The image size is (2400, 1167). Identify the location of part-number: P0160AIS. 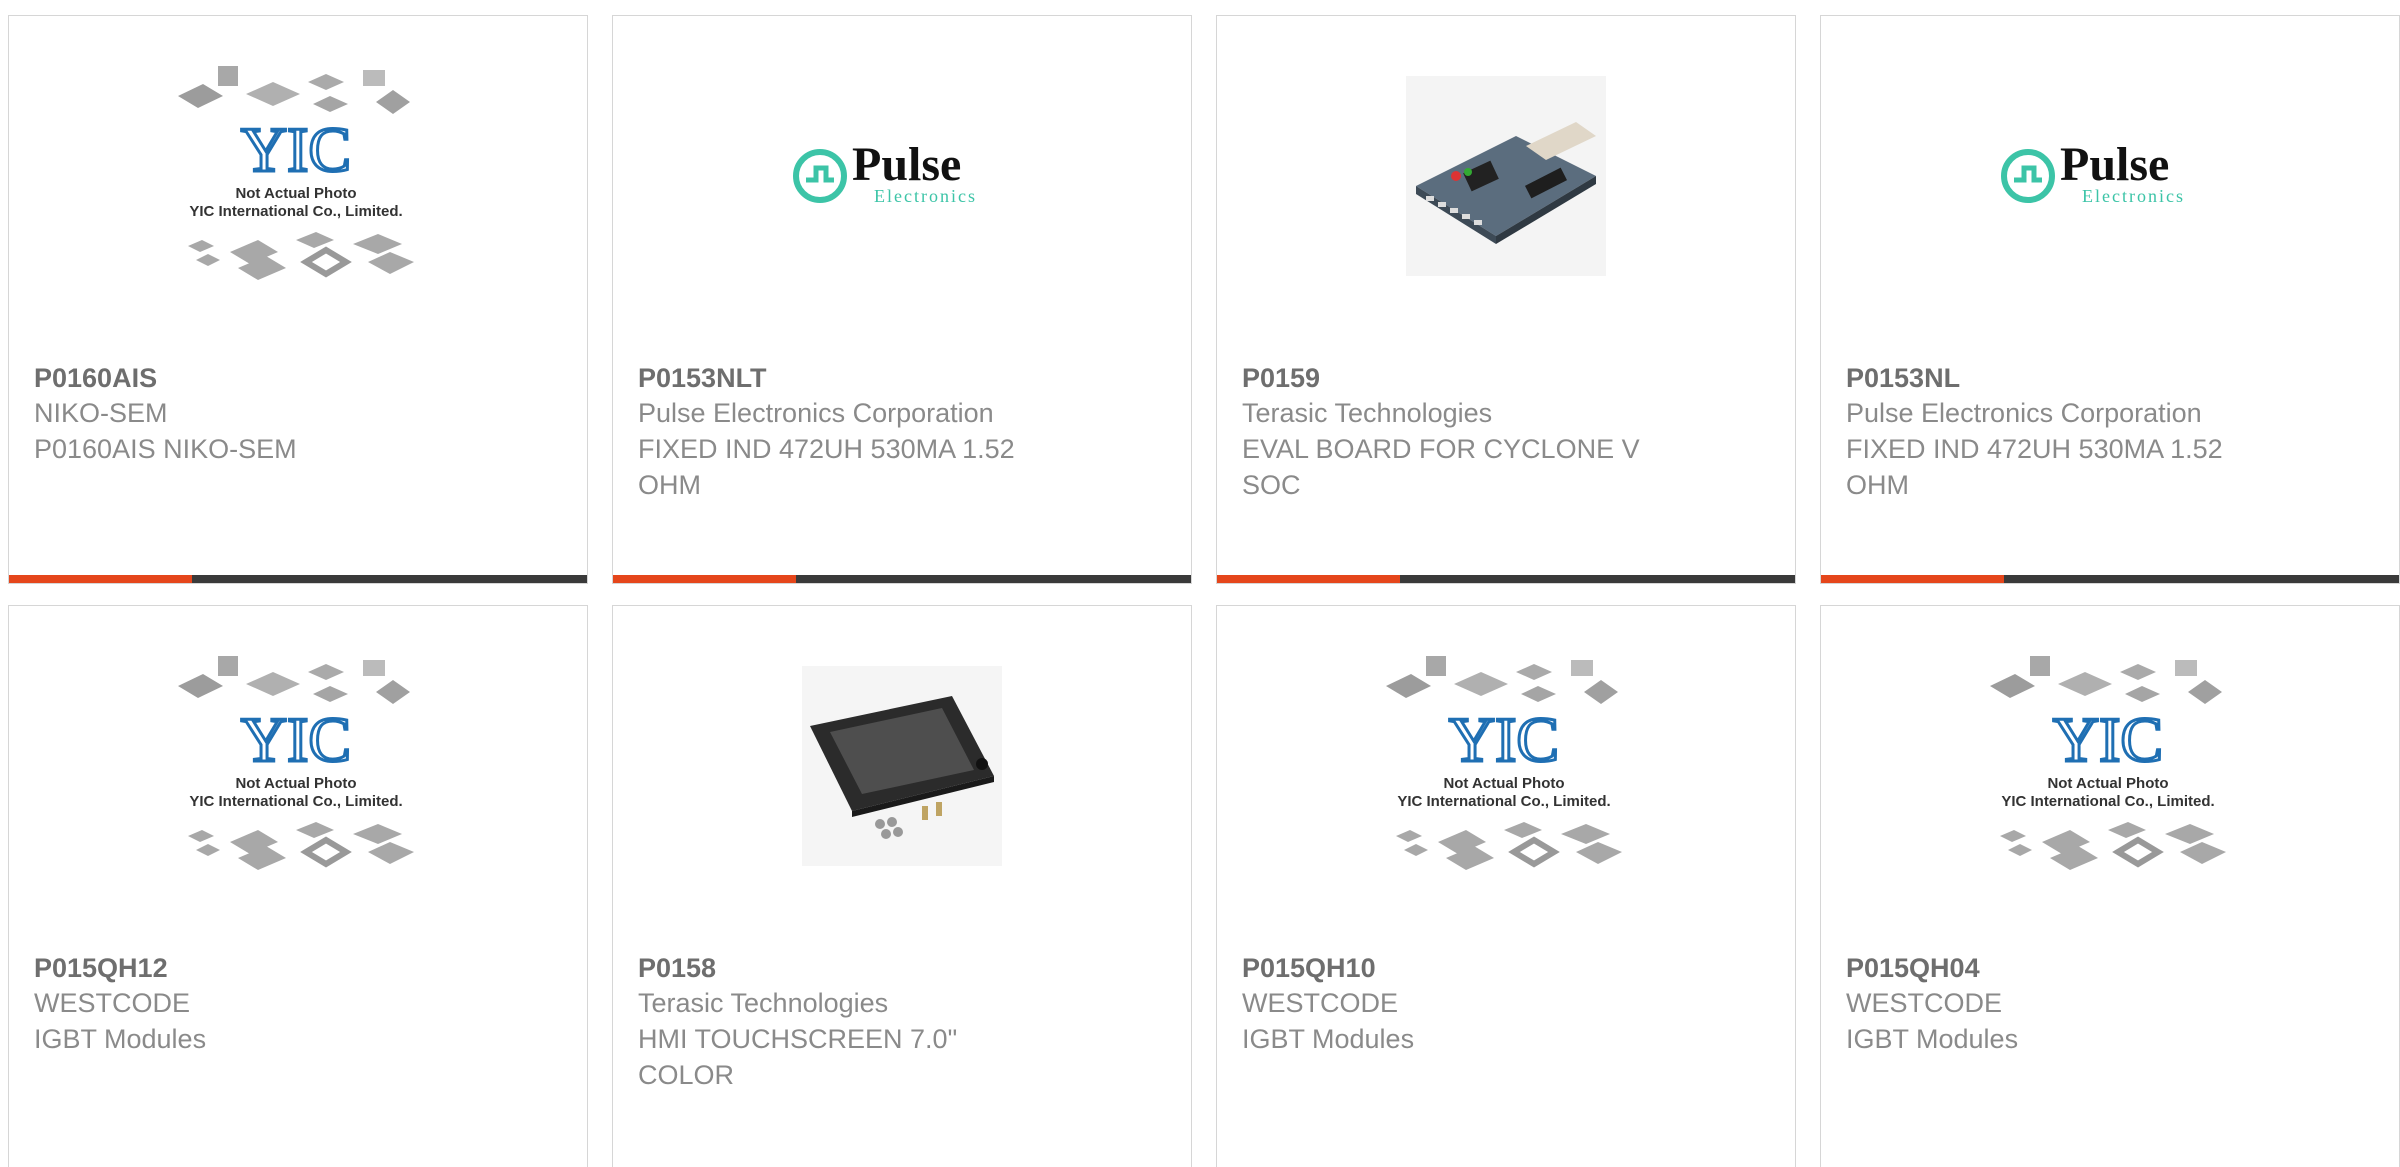
(244, 378).